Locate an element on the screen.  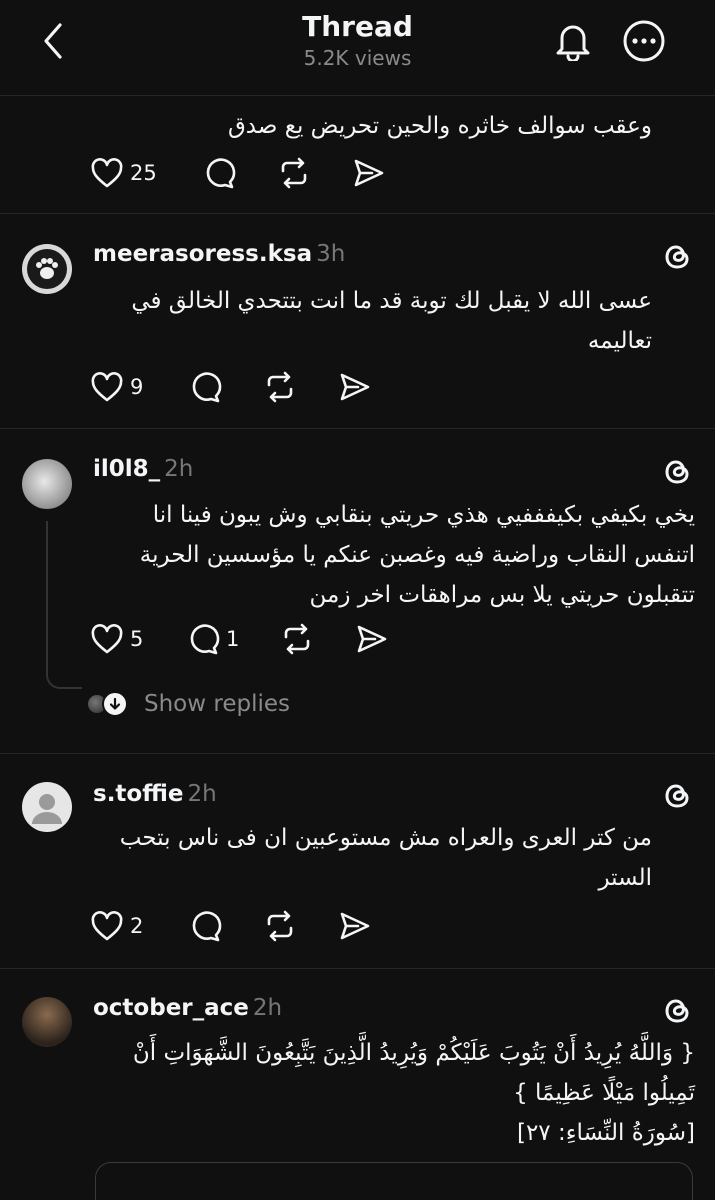
thread-connector is located at coordinates (47, 596).